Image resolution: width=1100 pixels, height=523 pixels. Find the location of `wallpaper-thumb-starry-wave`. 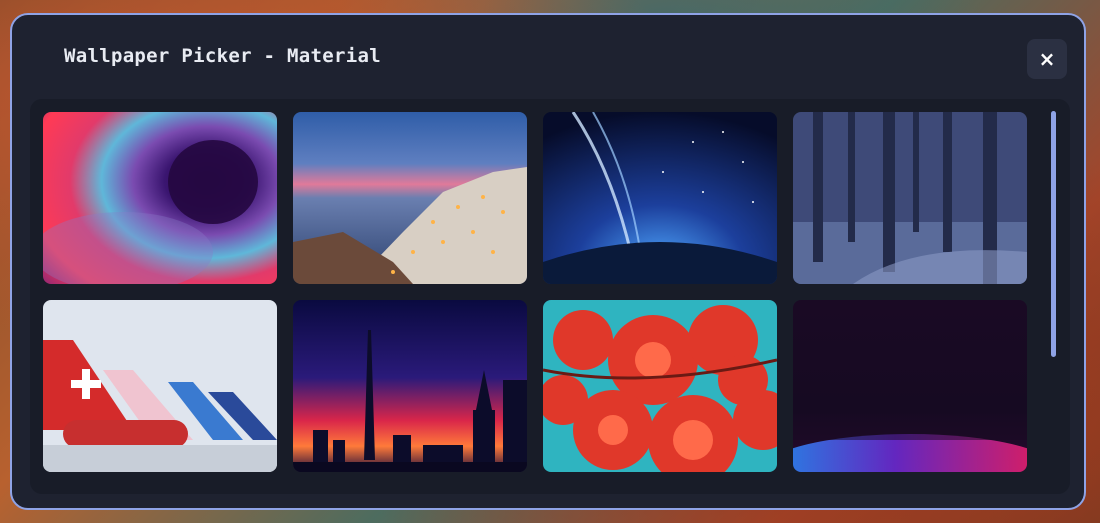

wallpaper-thumb-starry-wave is located at coordinates (660, 198).